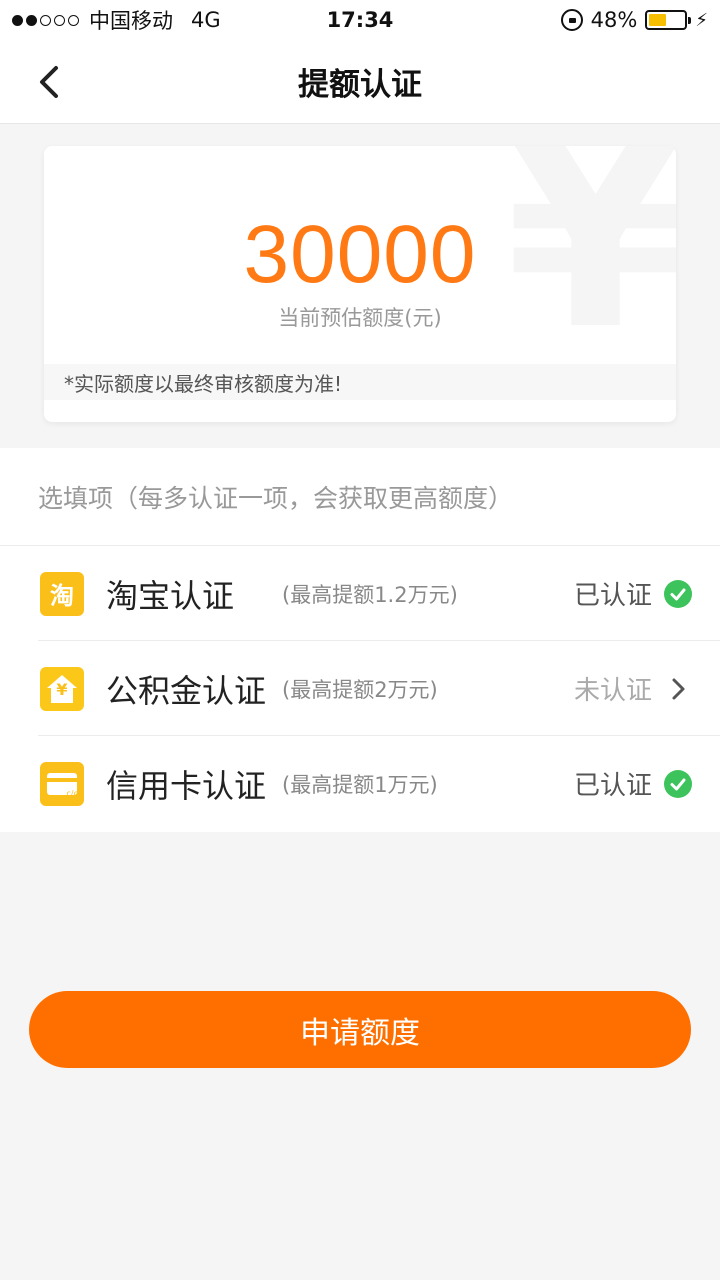 This screenshot has width=720, height=1280. What do you see at coordinates (360, 497) in the screenshot?
I see `section-header: 选填项（每多认证一项，会获取更高额度）` at bounding box center [360, 497].